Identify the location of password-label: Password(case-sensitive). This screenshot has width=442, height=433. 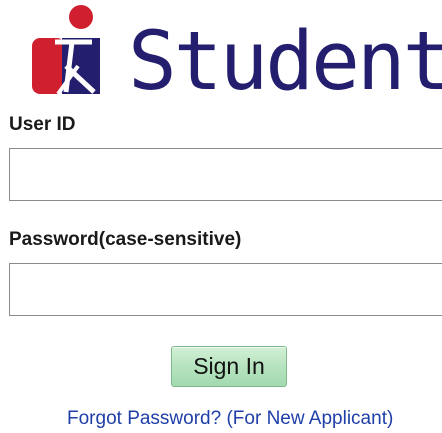
(125, 239).